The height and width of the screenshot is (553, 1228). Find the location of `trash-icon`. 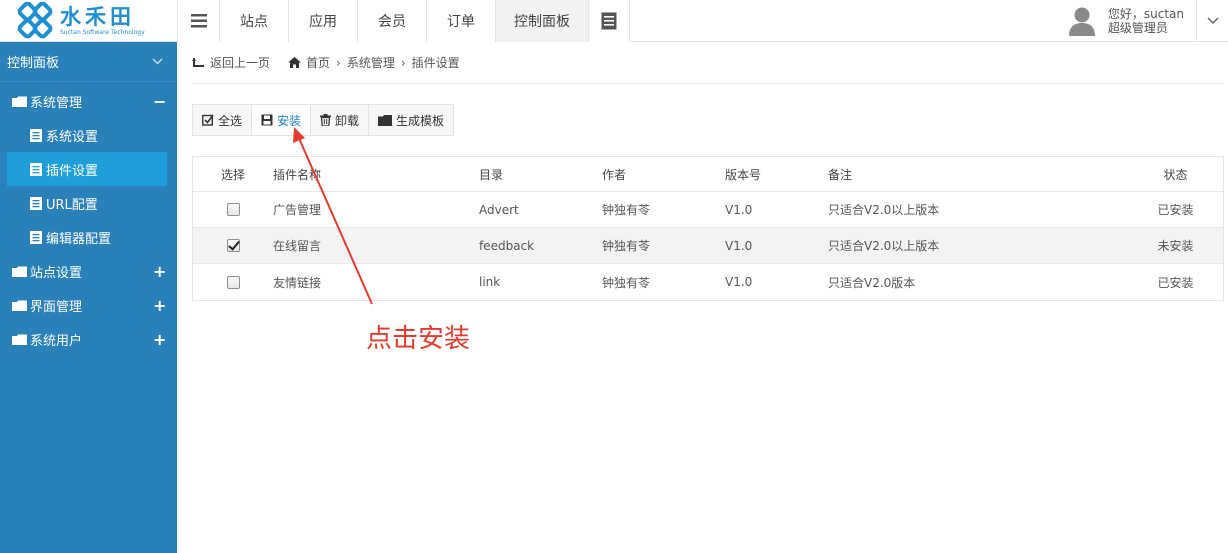

trash-icon is located at coordinates (326, 120).